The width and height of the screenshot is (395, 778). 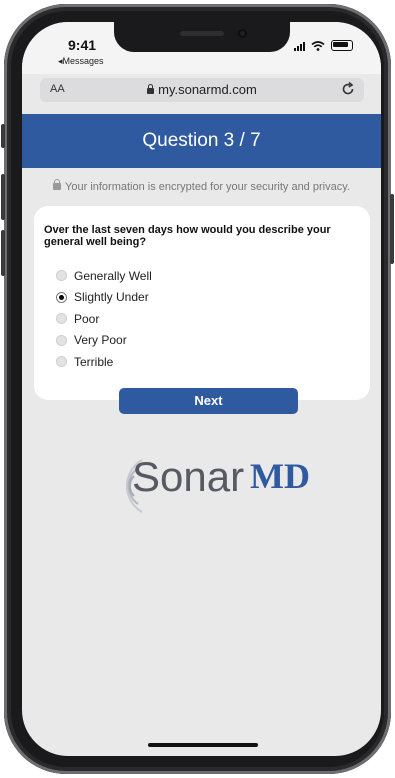 I want to click on option-label: Poor, so click(x=87, y=318).